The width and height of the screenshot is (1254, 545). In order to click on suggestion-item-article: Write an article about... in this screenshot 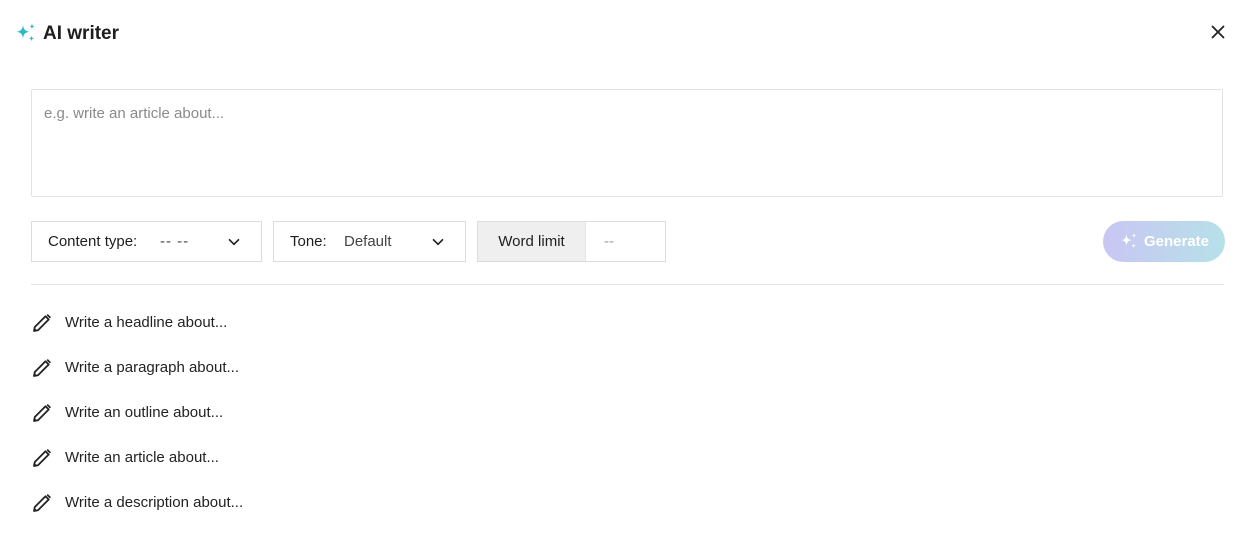, I will do `click(137, 457)`.